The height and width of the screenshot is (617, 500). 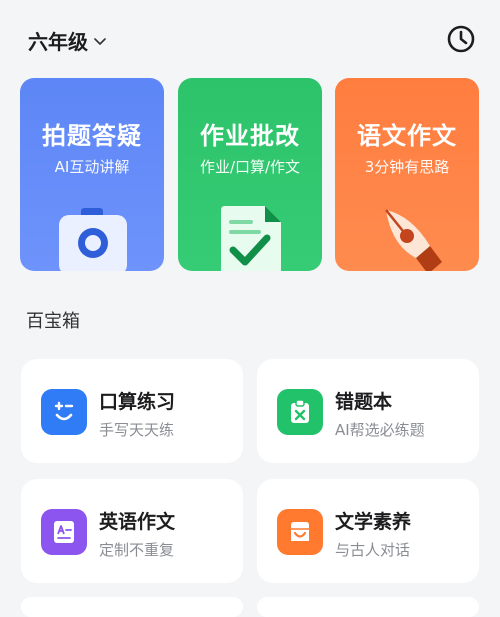 I want to click on mistake-book-card: 错题本 AI帮选必练题, so click(x=368, y=411).